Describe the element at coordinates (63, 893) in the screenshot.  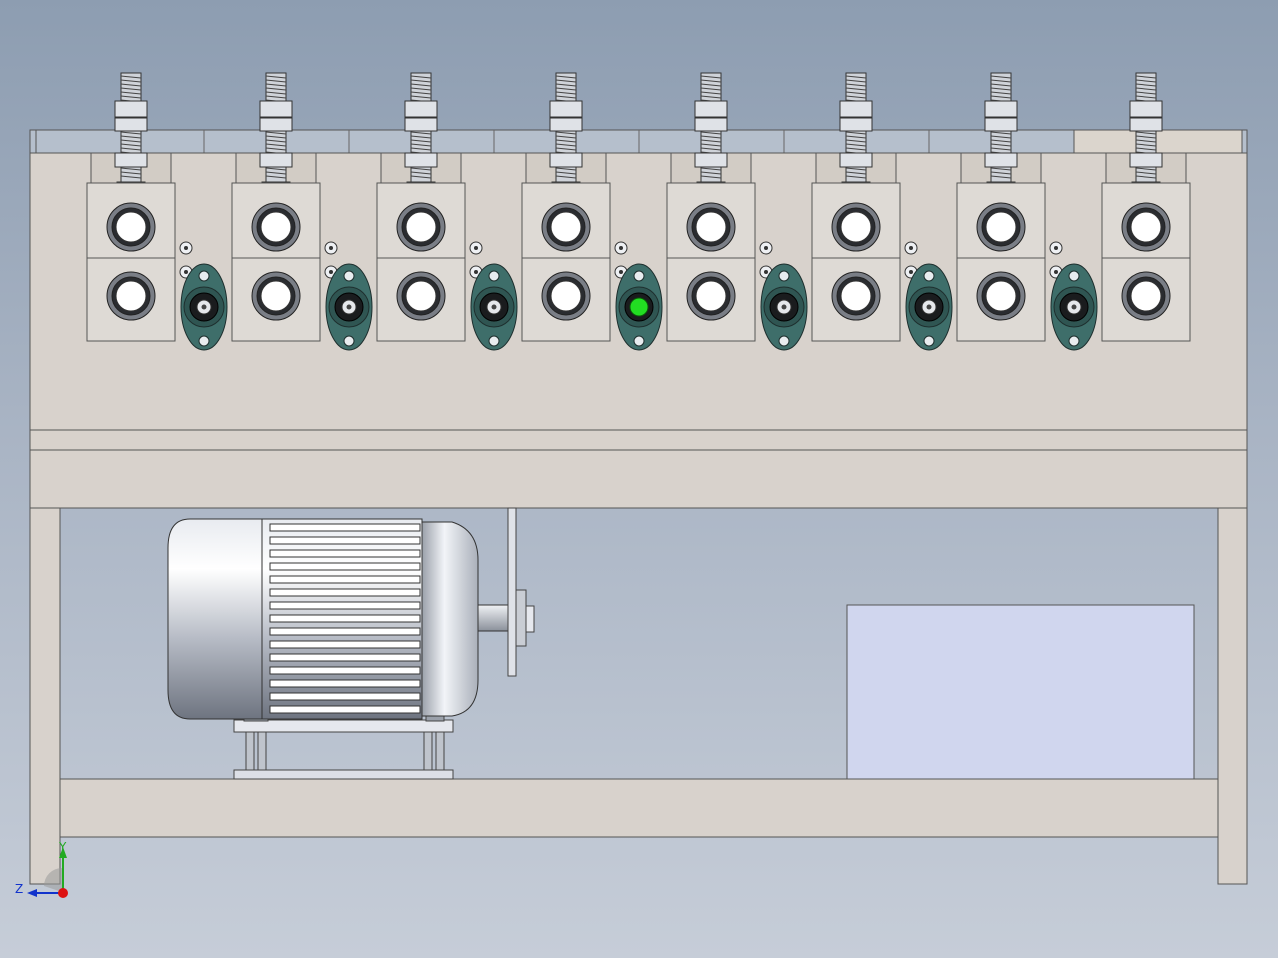
I see `origin-dot` at that location.